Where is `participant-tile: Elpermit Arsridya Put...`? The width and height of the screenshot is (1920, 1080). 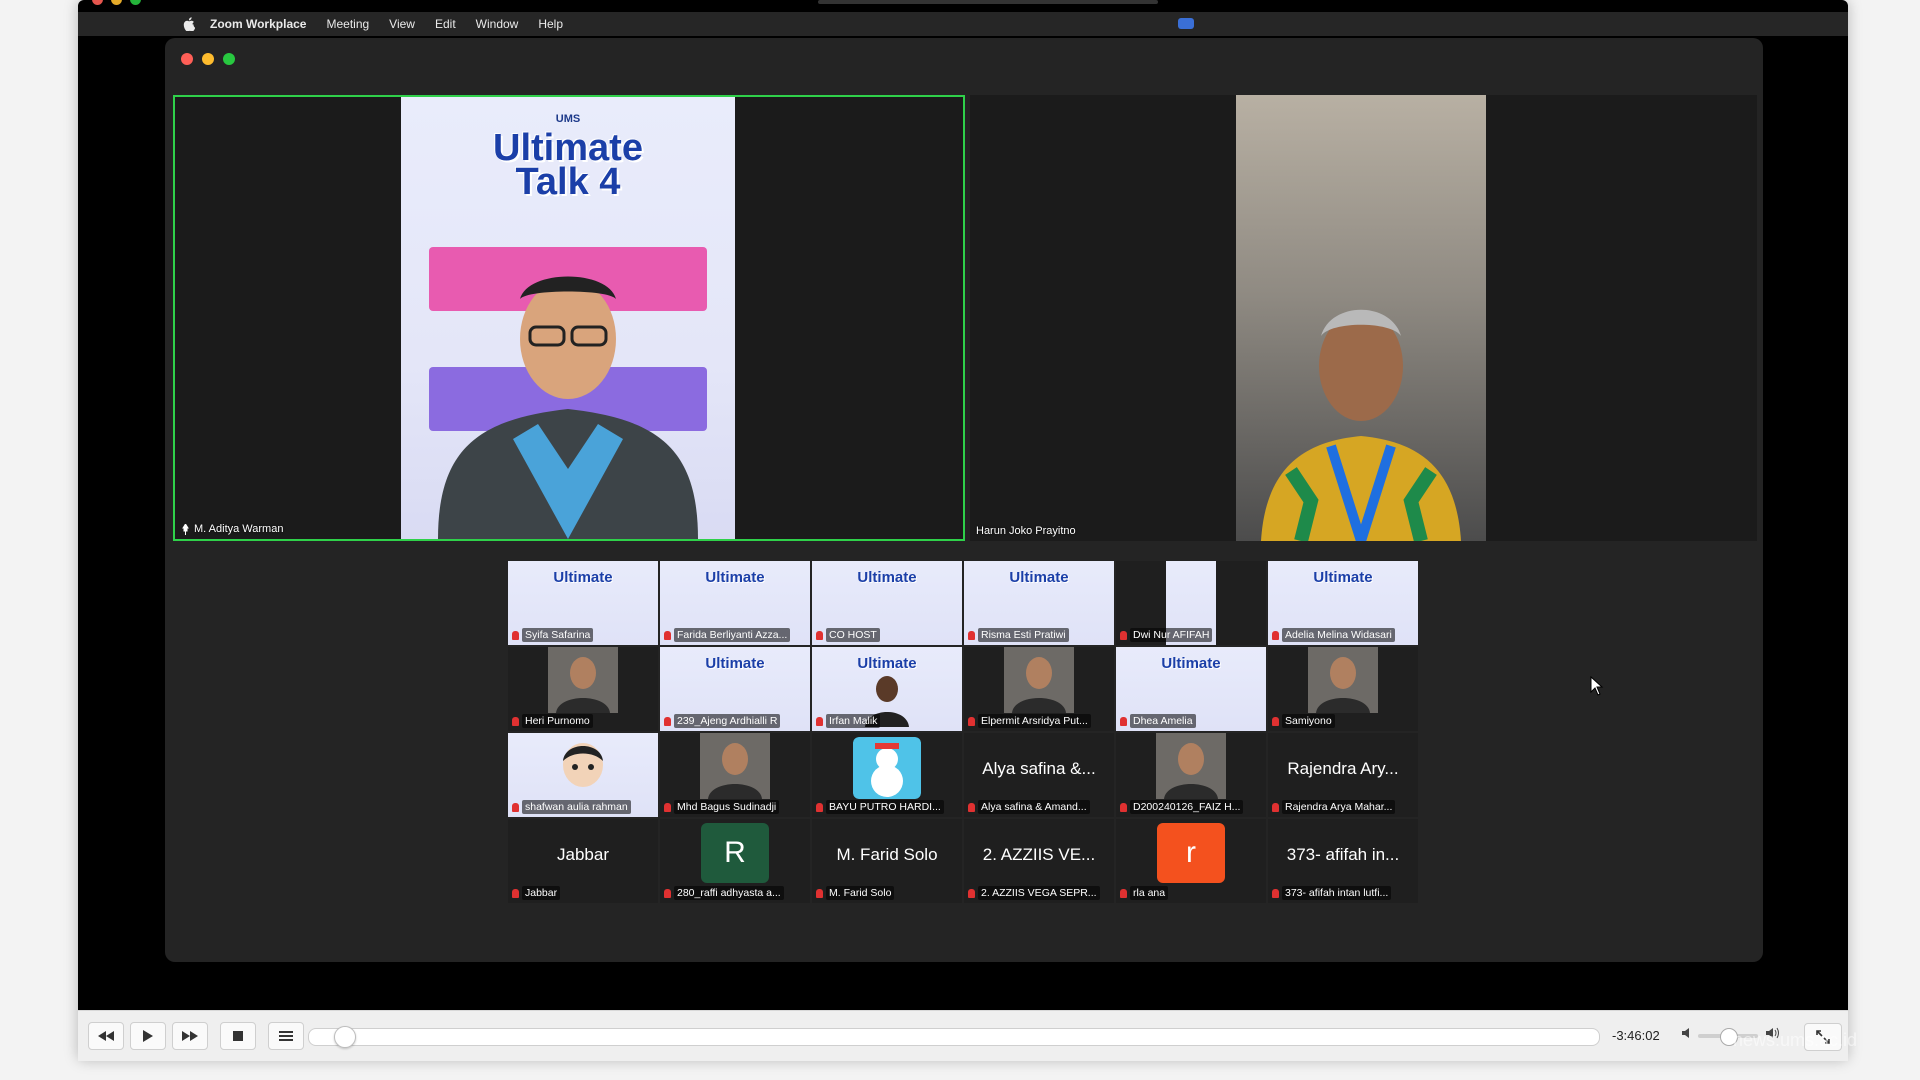 participant-tile: Elpermit Arsridya Put... is located at coordinates (1039, 689).